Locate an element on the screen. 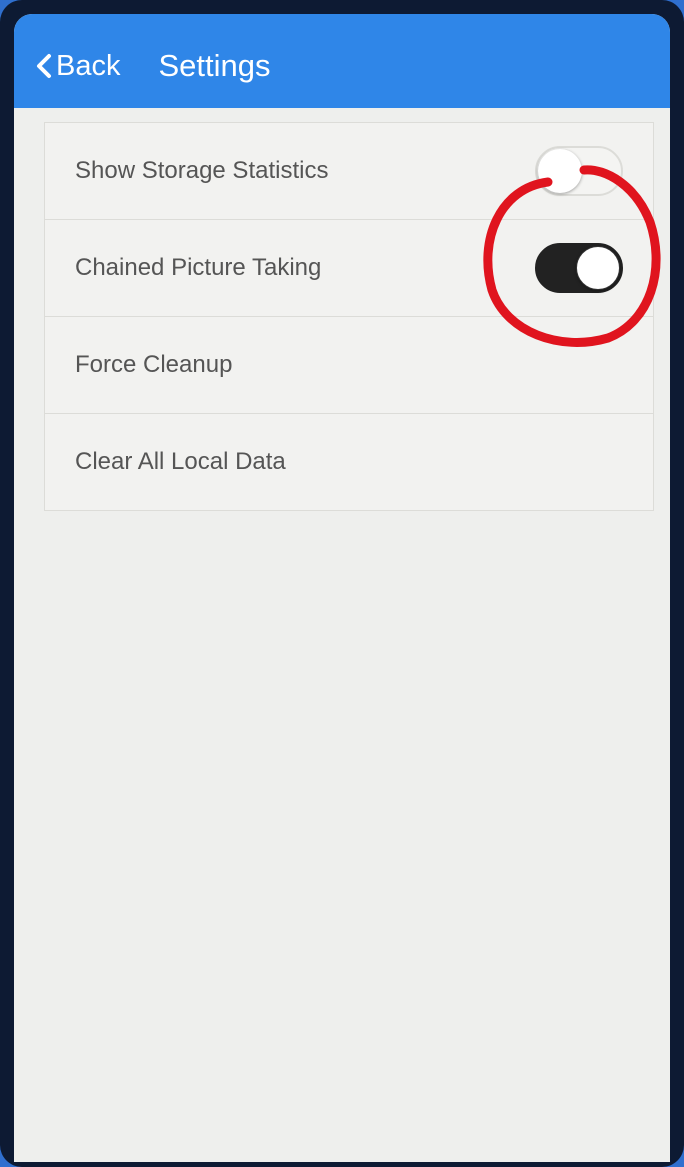 Image resolution: width=684 pixels, height=1167 pixels. show-storage-statistics-toggle is located at coordinates (579, 171).